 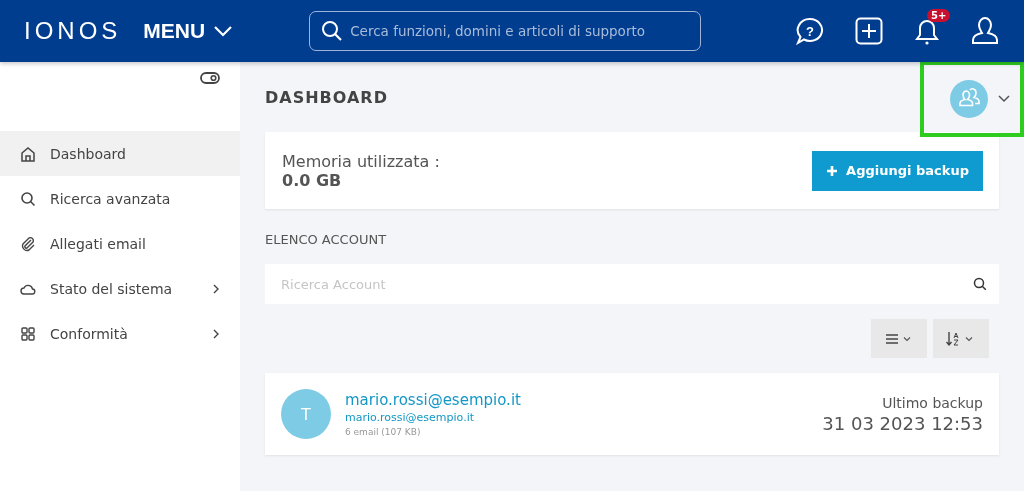 What do you see at coordinates (632, 414) in the screenshot?
I see `account-card: T mario.rossi@esempio.it mario.rossi@esempio.it 6 email (107 KB) Ultimo backup 31 03 2023 12:53` at bounding box center [632, 414].